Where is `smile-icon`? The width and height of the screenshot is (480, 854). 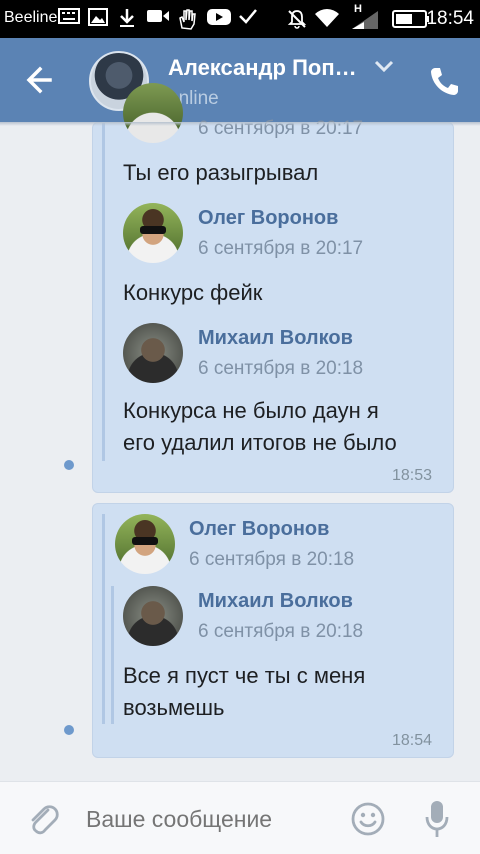
smile-icon is located at coordinates (368, 819).